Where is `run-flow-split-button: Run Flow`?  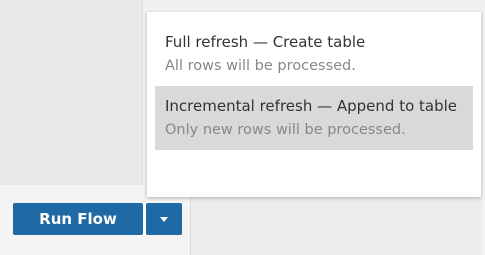 run-flow-split-button: Run Flow is located at coordinates (97, 219).